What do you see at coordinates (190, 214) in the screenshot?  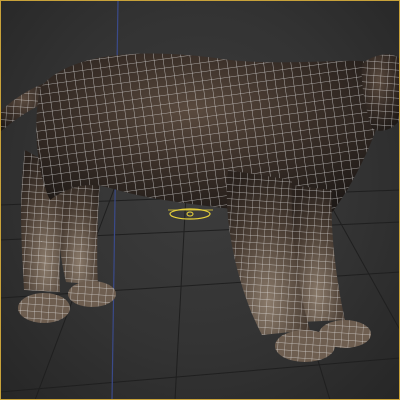 I see `pivot-gizmo-icon` at bounding box center [190, 214].